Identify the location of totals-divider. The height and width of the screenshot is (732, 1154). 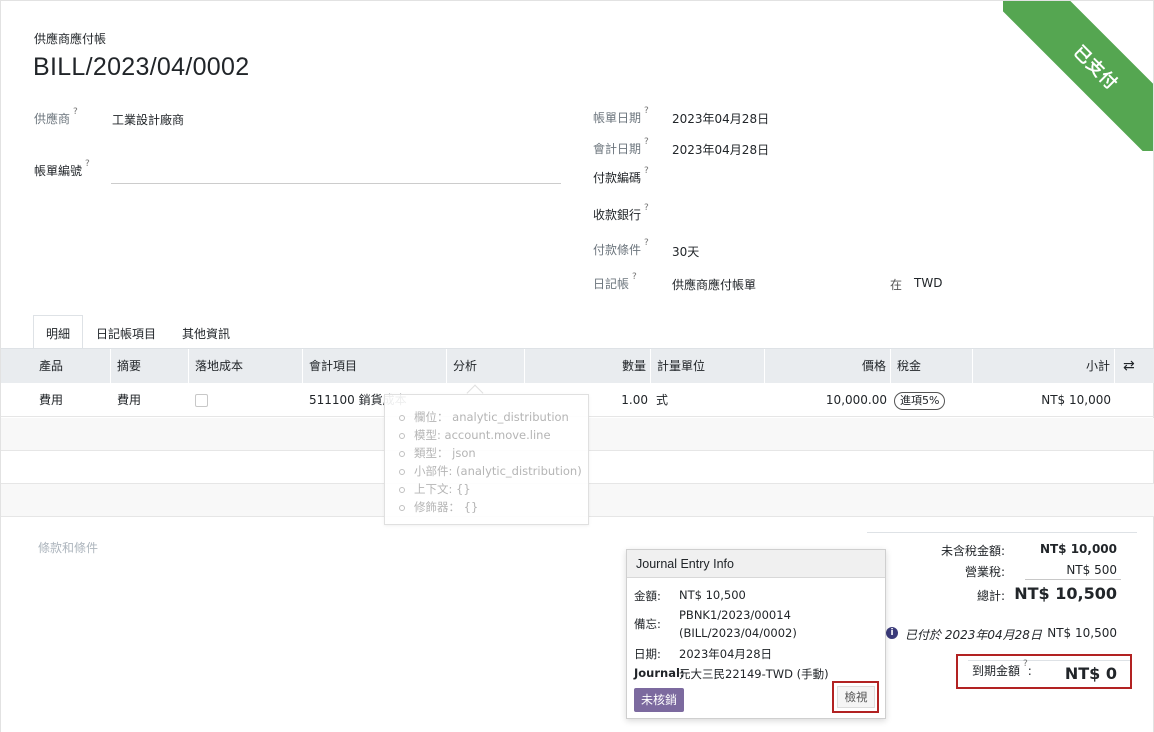
(1002, 532).